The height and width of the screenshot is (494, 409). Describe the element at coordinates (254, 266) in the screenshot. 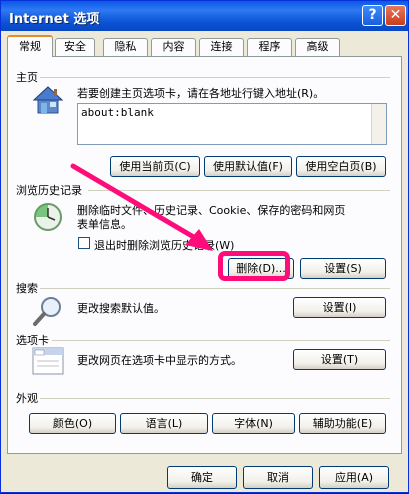

I see `highlight-box` at that location.